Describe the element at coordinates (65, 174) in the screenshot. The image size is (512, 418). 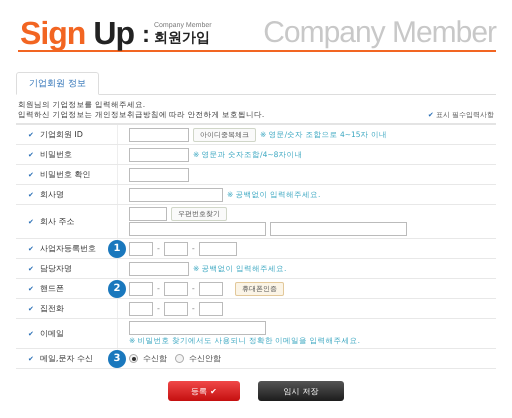
I see `field-label: 비밀번호 확인` at that location.